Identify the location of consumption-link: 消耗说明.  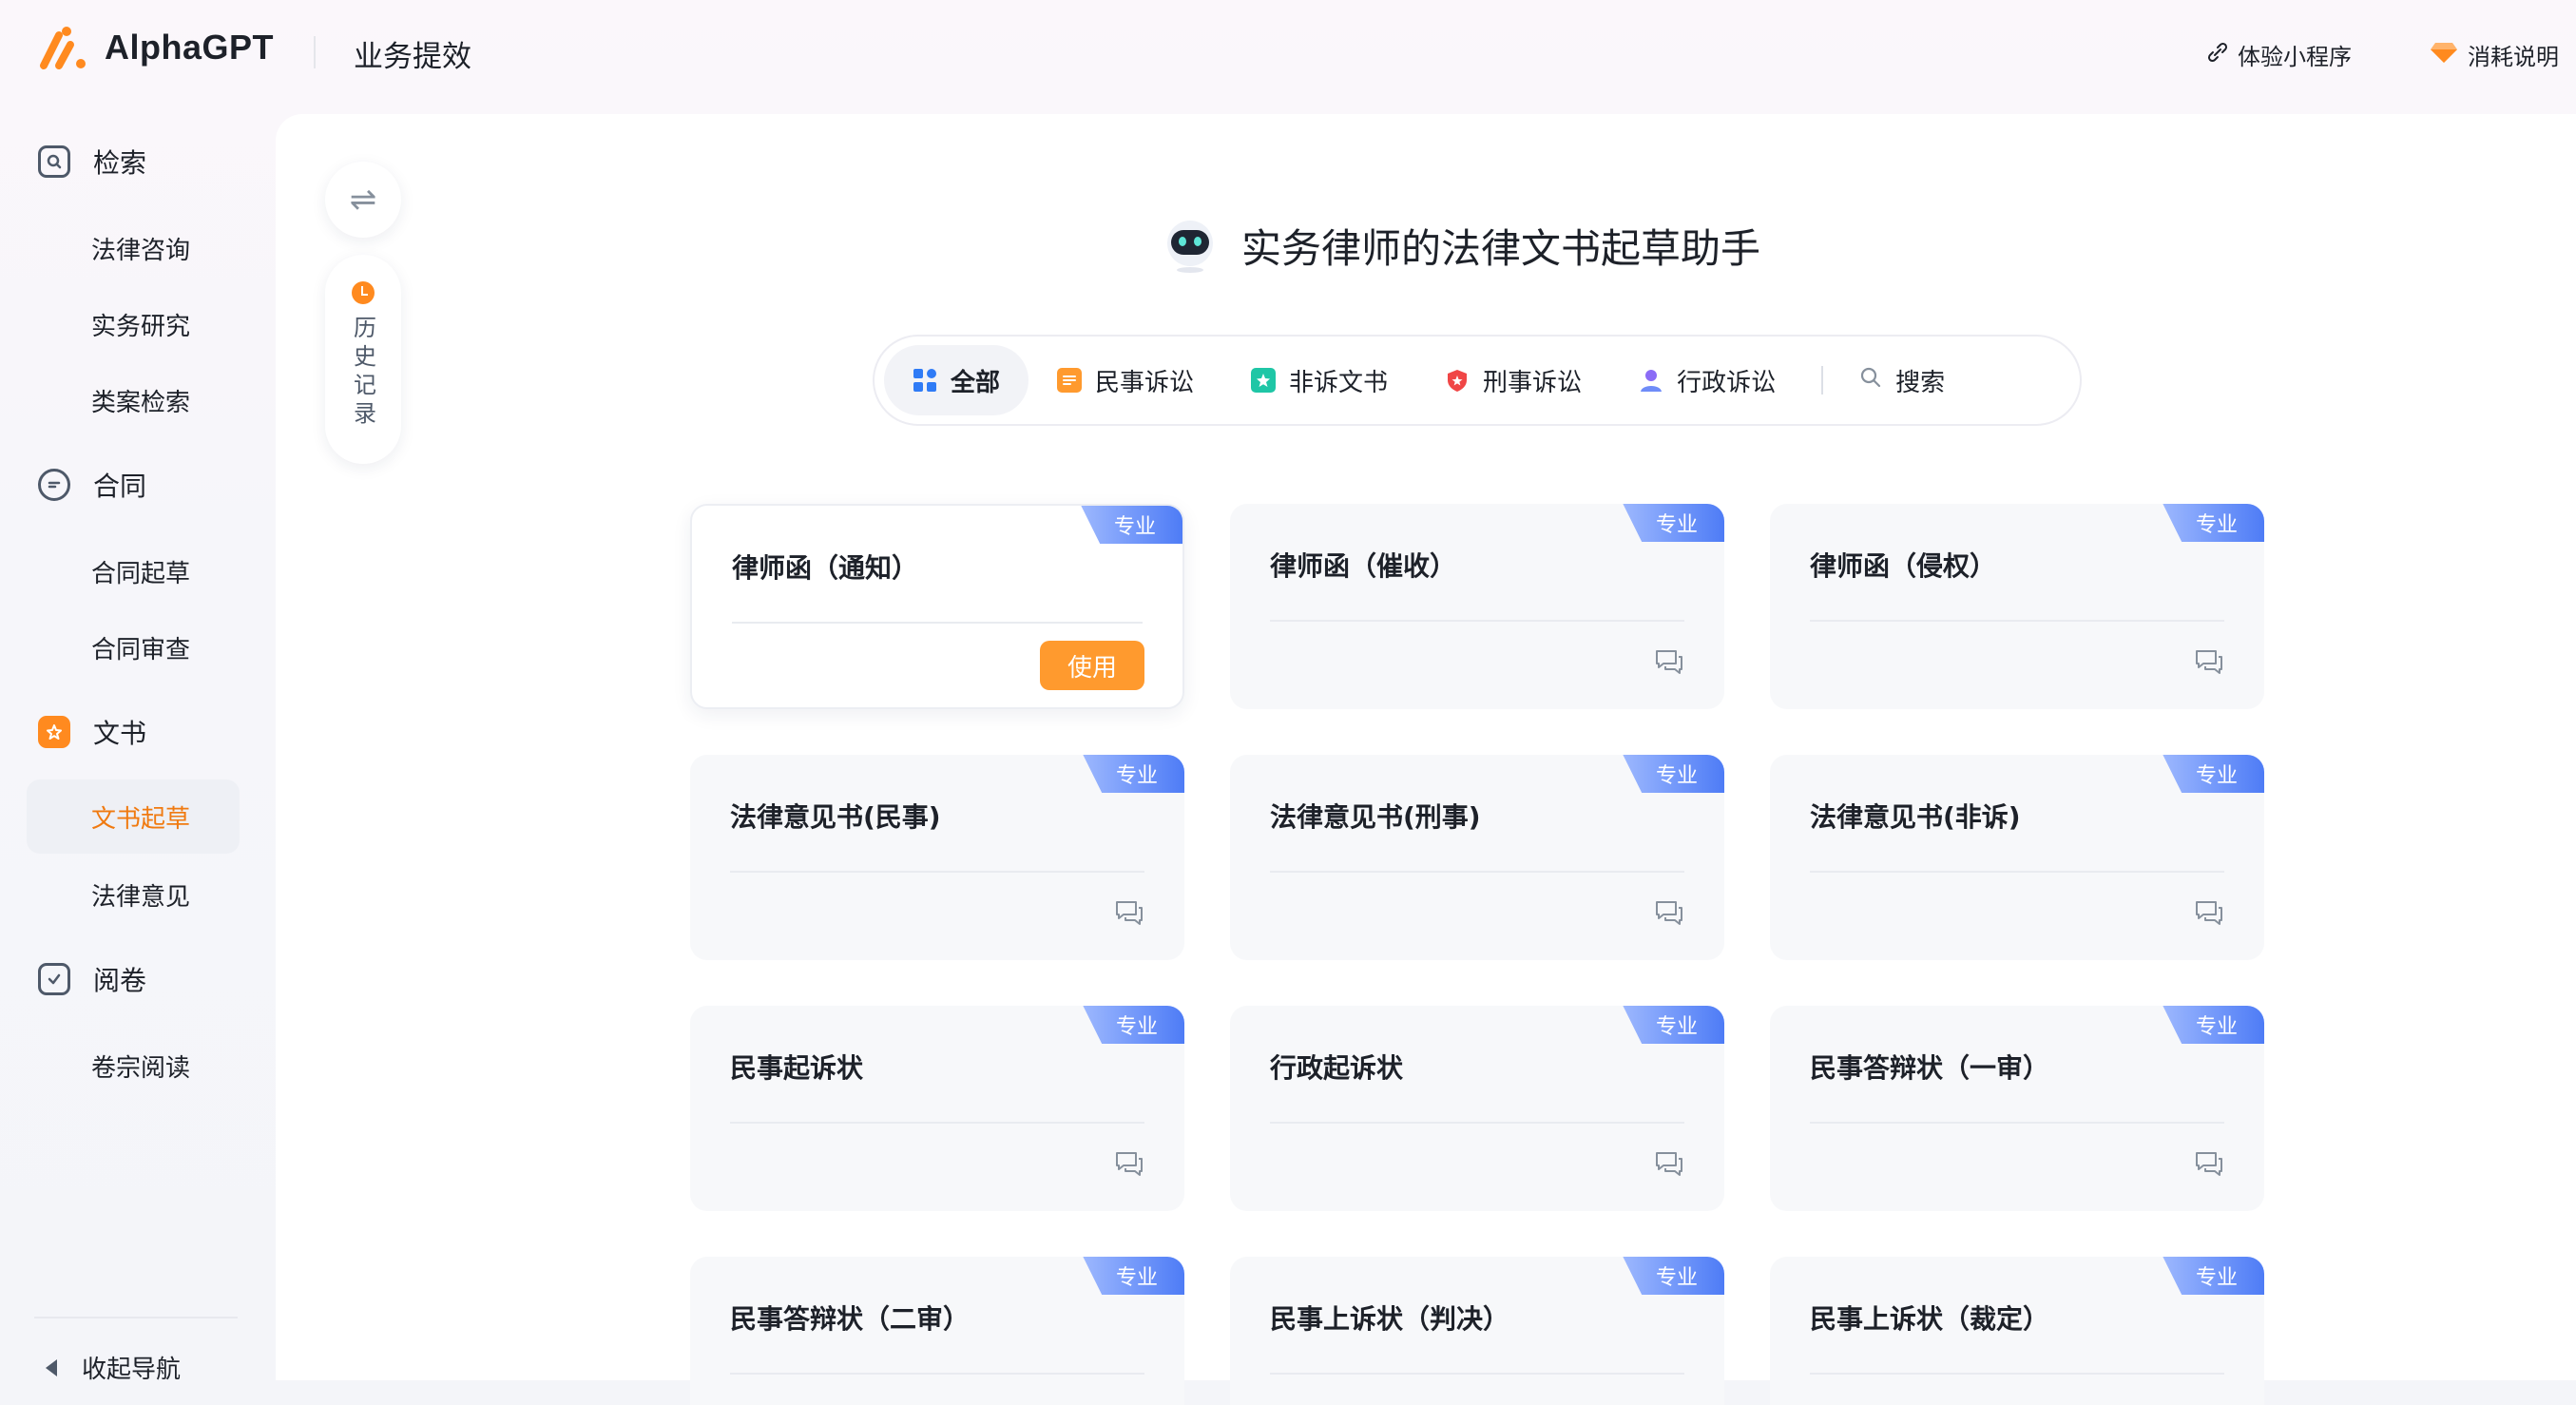
(2494, 55).